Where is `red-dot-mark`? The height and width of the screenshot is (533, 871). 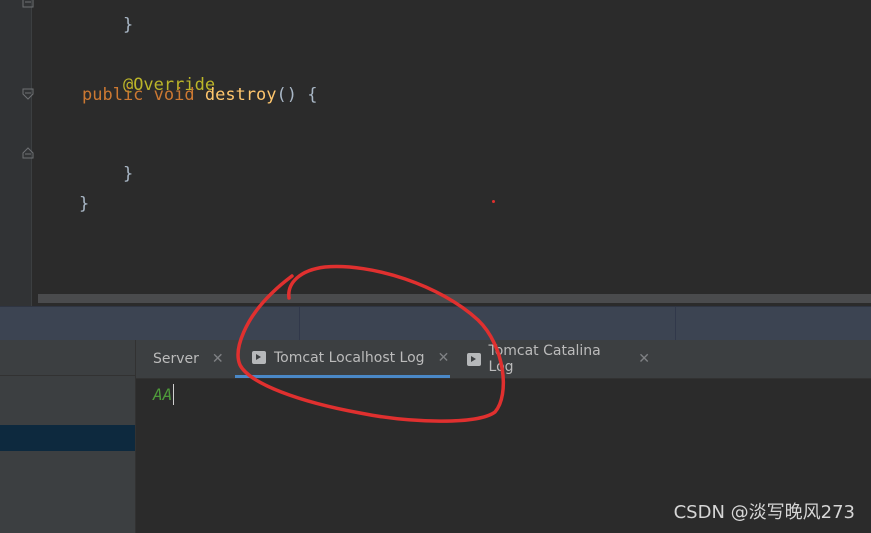
red-dot-mark is located at coordinates (493, 201).